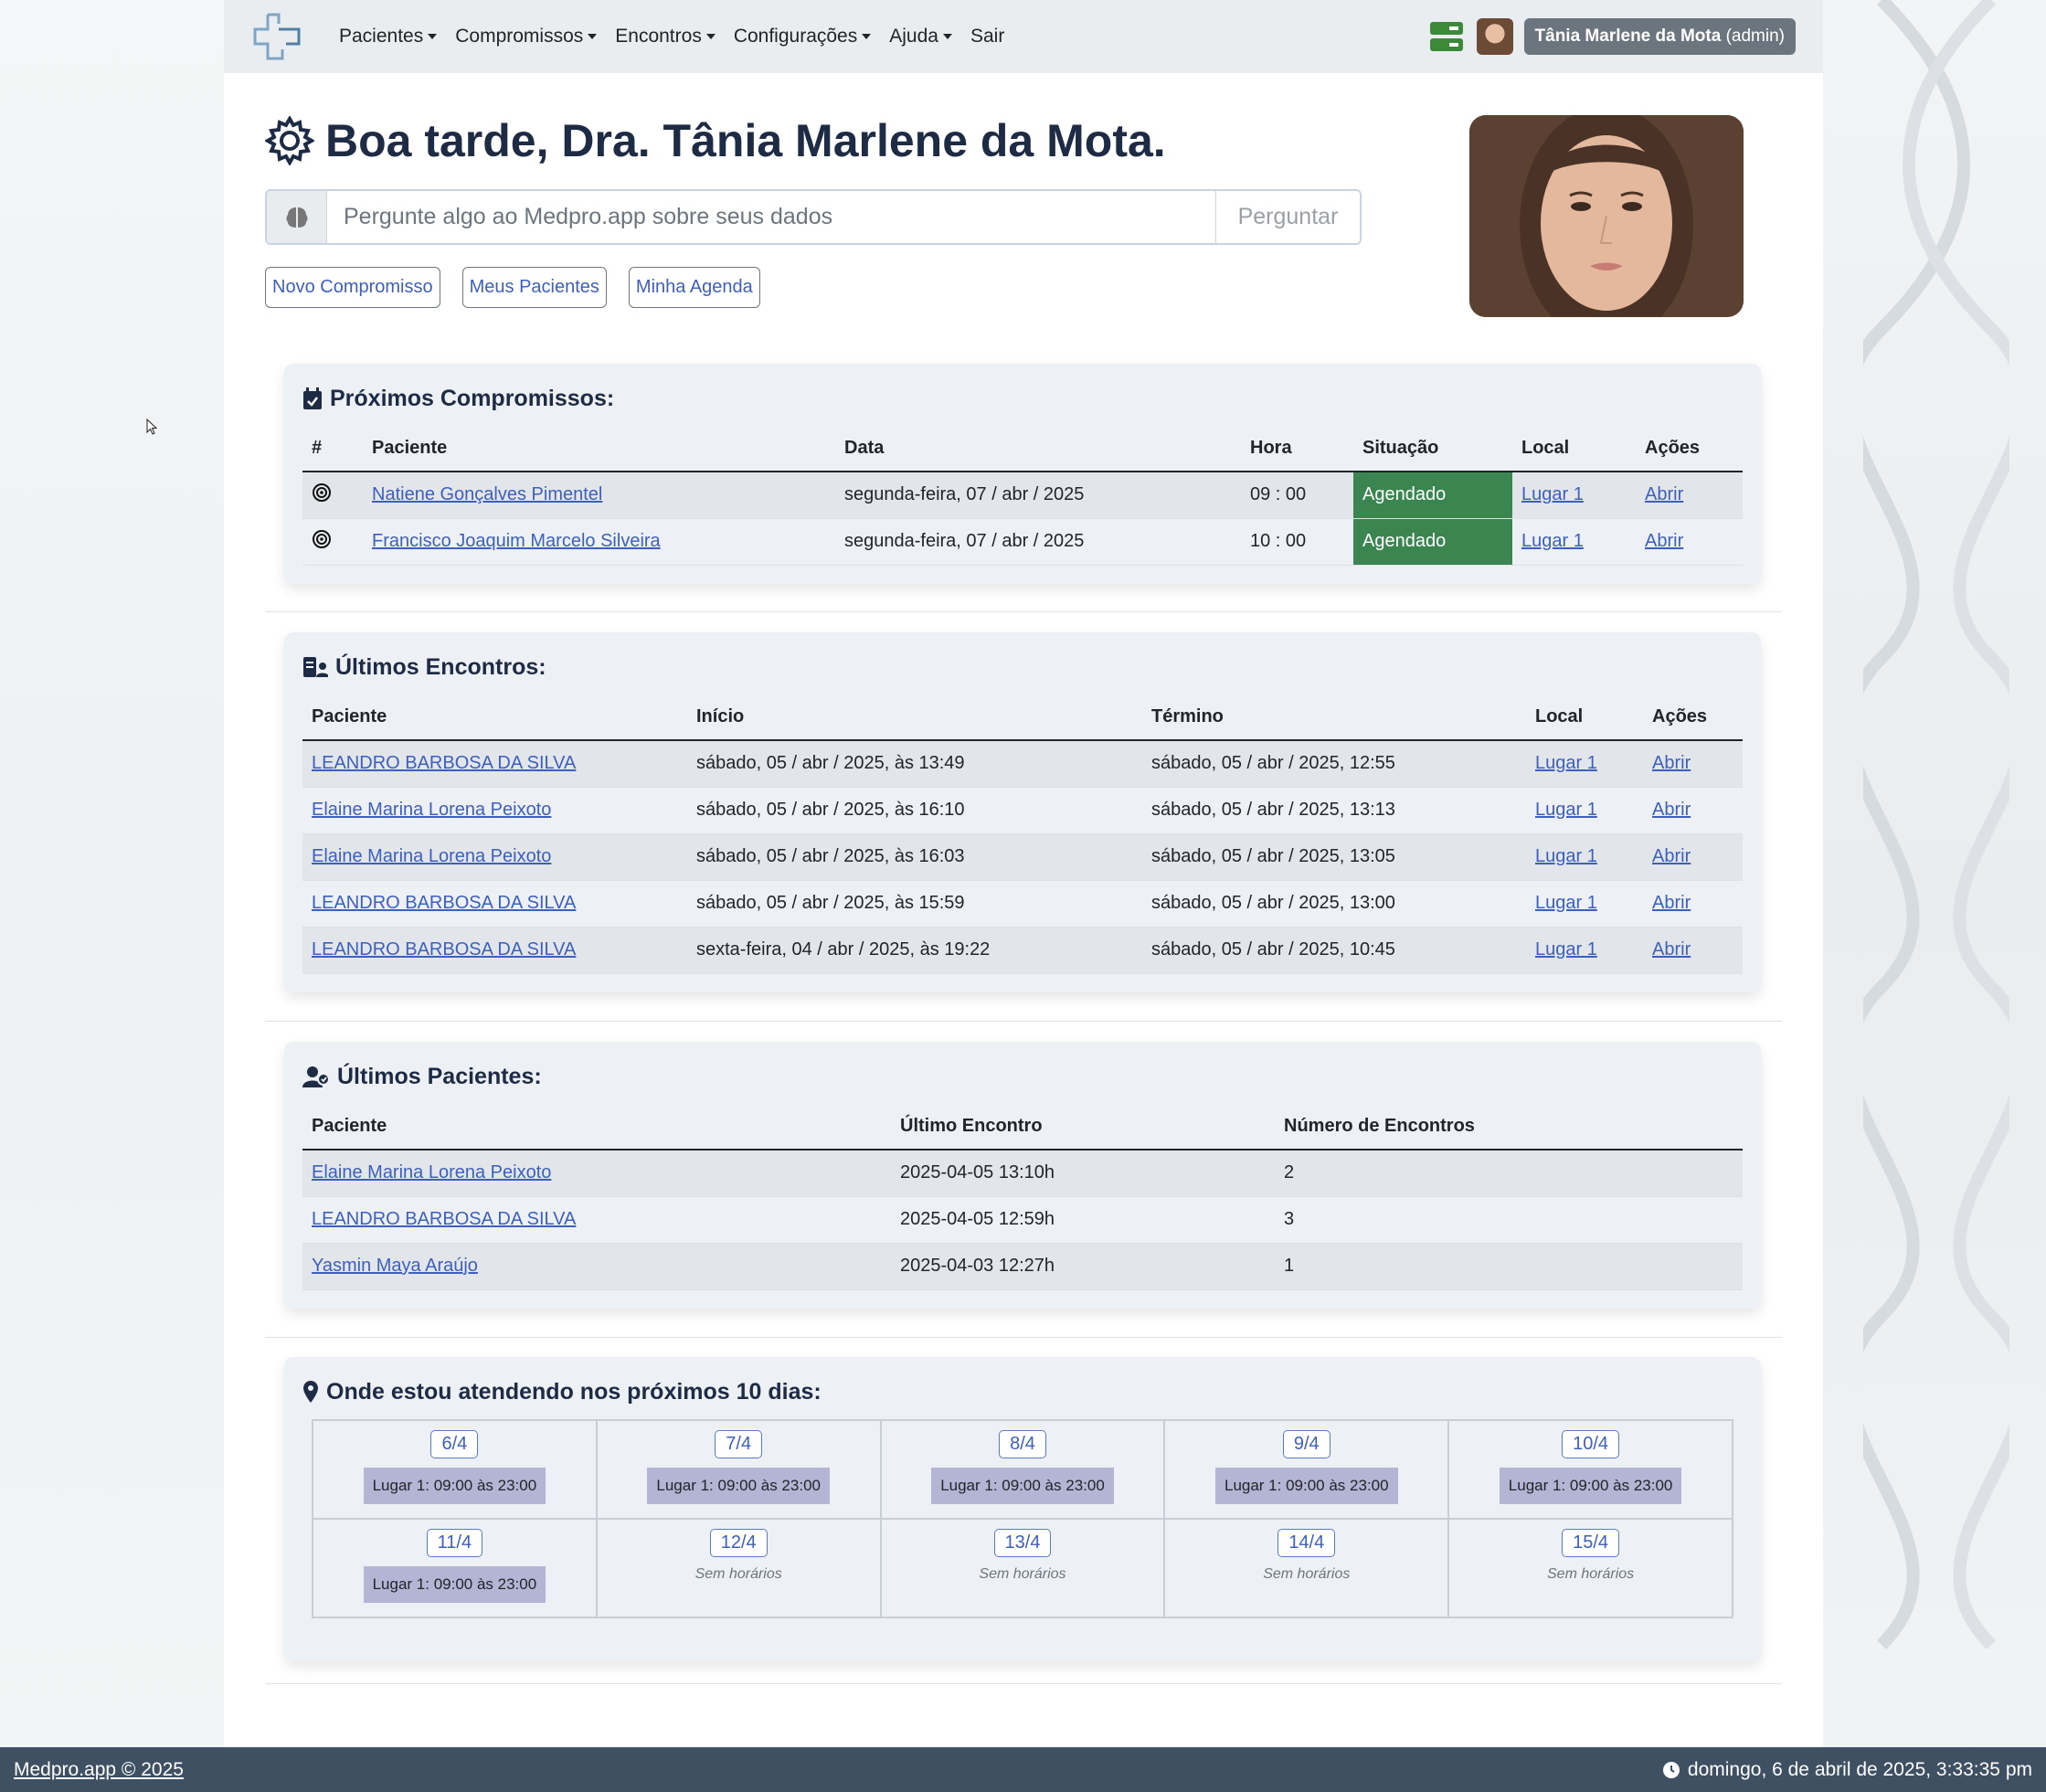 The width and height of the screenshot is (2046, 1792). Describe the element at coordinates (388, 37) in the screenshot. I see `nav-item-0: Pacientes` at that location.